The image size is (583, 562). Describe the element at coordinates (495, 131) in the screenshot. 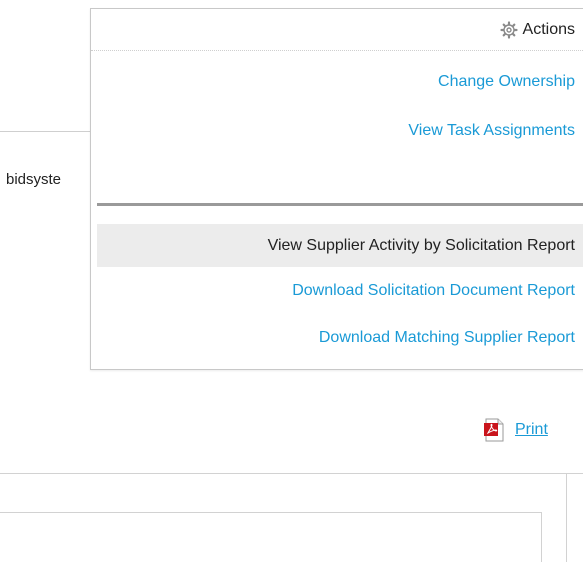

I see `view-task-assignments-link: View Task Assignments` at that location.